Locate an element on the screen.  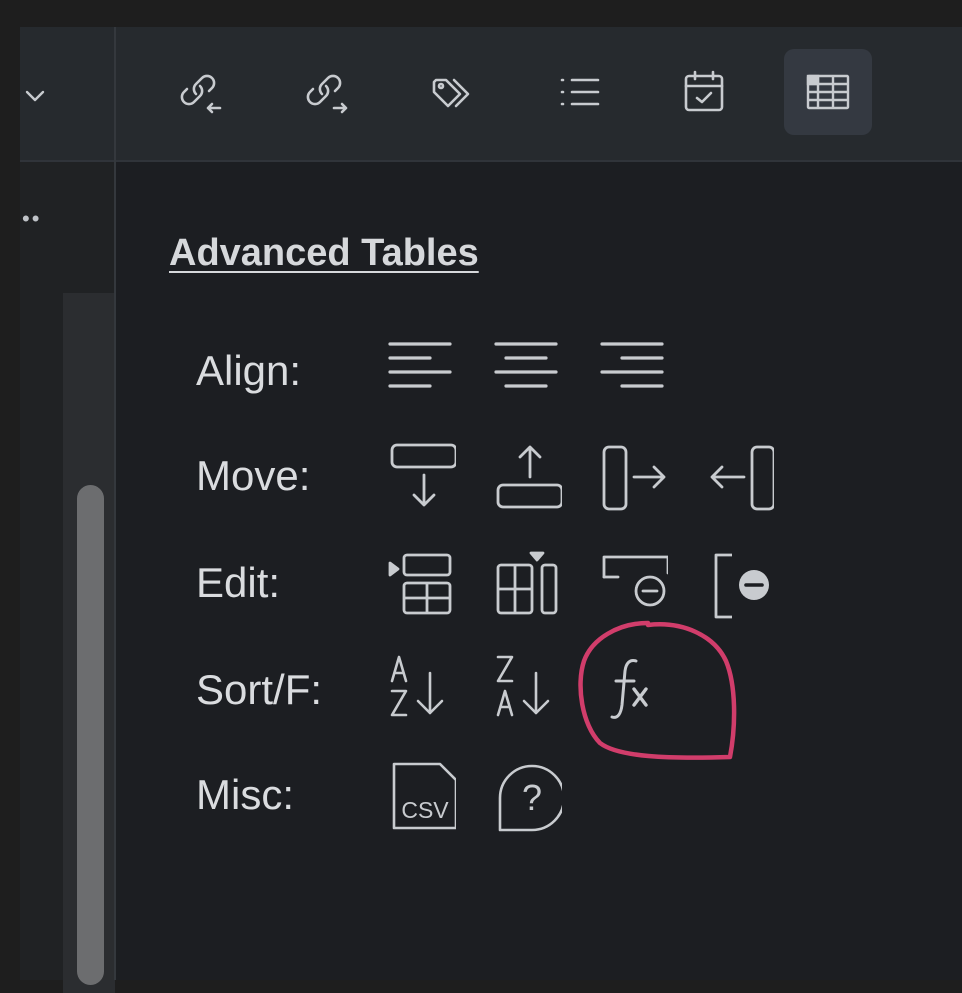
move-row-down-button is located at coordinates (420, 475).